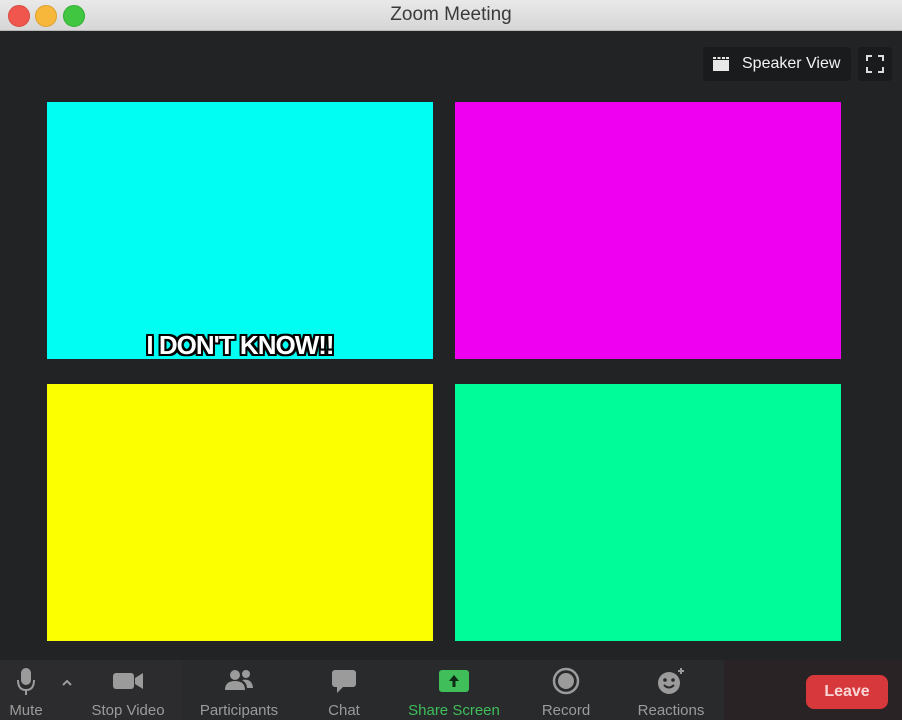 The height and width of the screenshot is (720, 902). What do you see at coordinates (454, 710) in the screenshot?
I see `share-screen-label: Share Screen` at bounding box center [454, 710].